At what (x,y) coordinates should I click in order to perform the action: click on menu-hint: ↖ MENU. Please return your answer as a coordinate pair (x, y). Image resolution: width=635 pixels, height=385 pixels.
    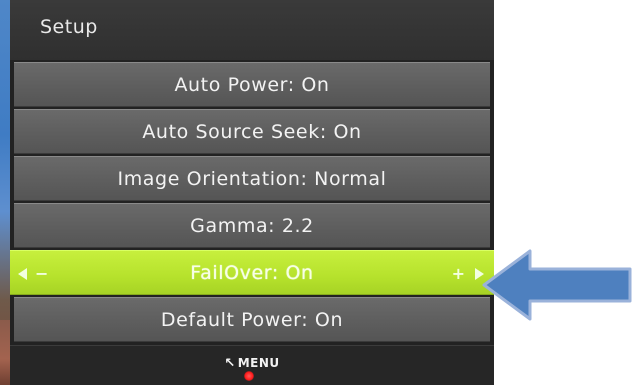
    Looking at the image, I should click on (252, 363).